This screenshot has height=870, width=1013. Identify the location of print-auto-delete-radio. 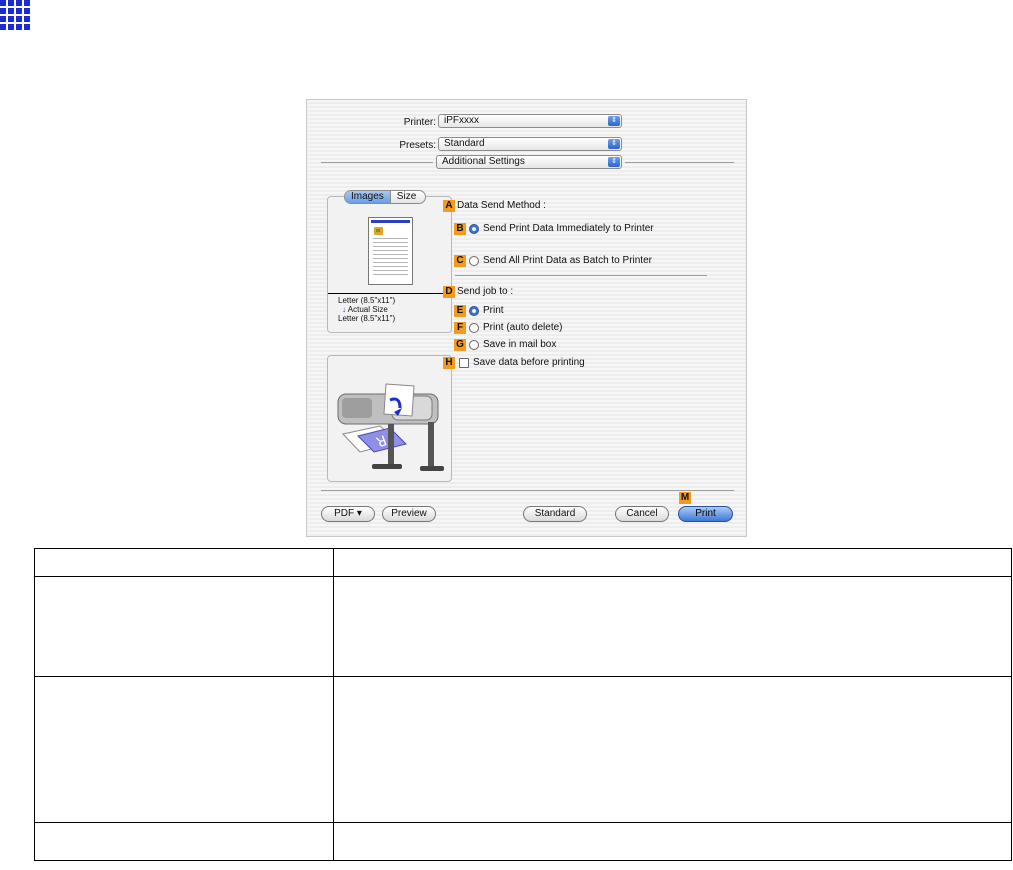
(474, 328).